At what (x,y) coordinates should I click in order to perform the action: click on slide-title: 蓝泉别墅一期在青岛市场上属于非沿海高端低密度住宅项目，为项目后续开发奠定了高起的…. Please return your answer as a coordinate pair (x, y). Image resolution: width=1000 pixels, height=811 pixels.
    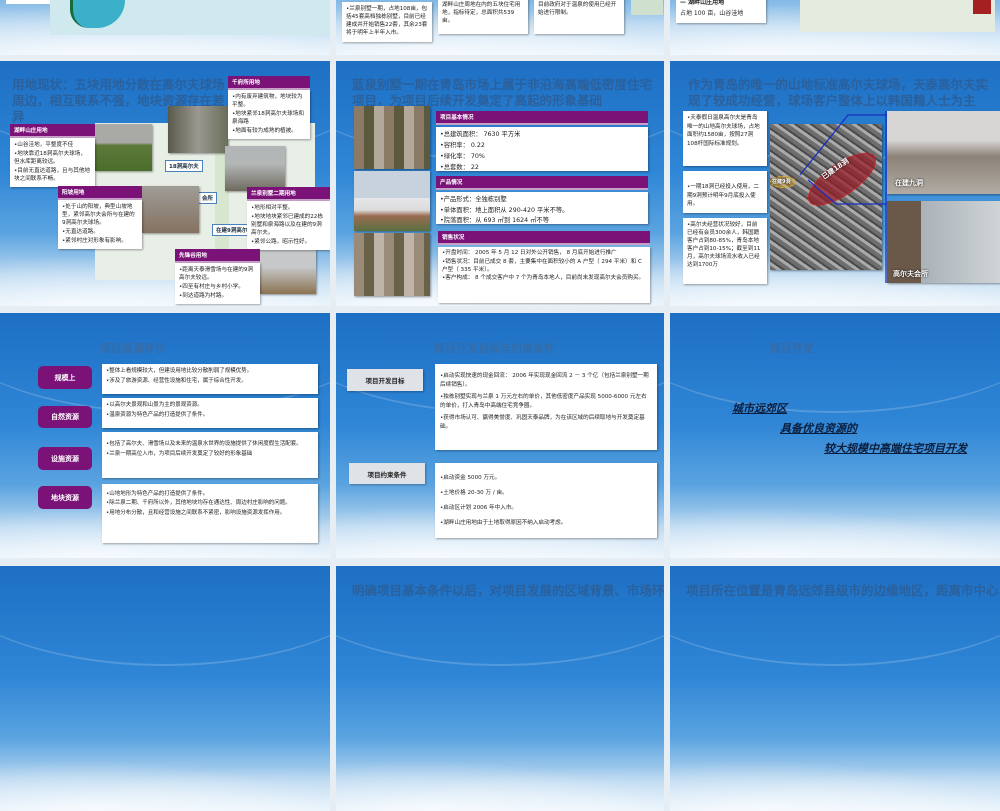
    Looking at the image, I should click on (502, 92).